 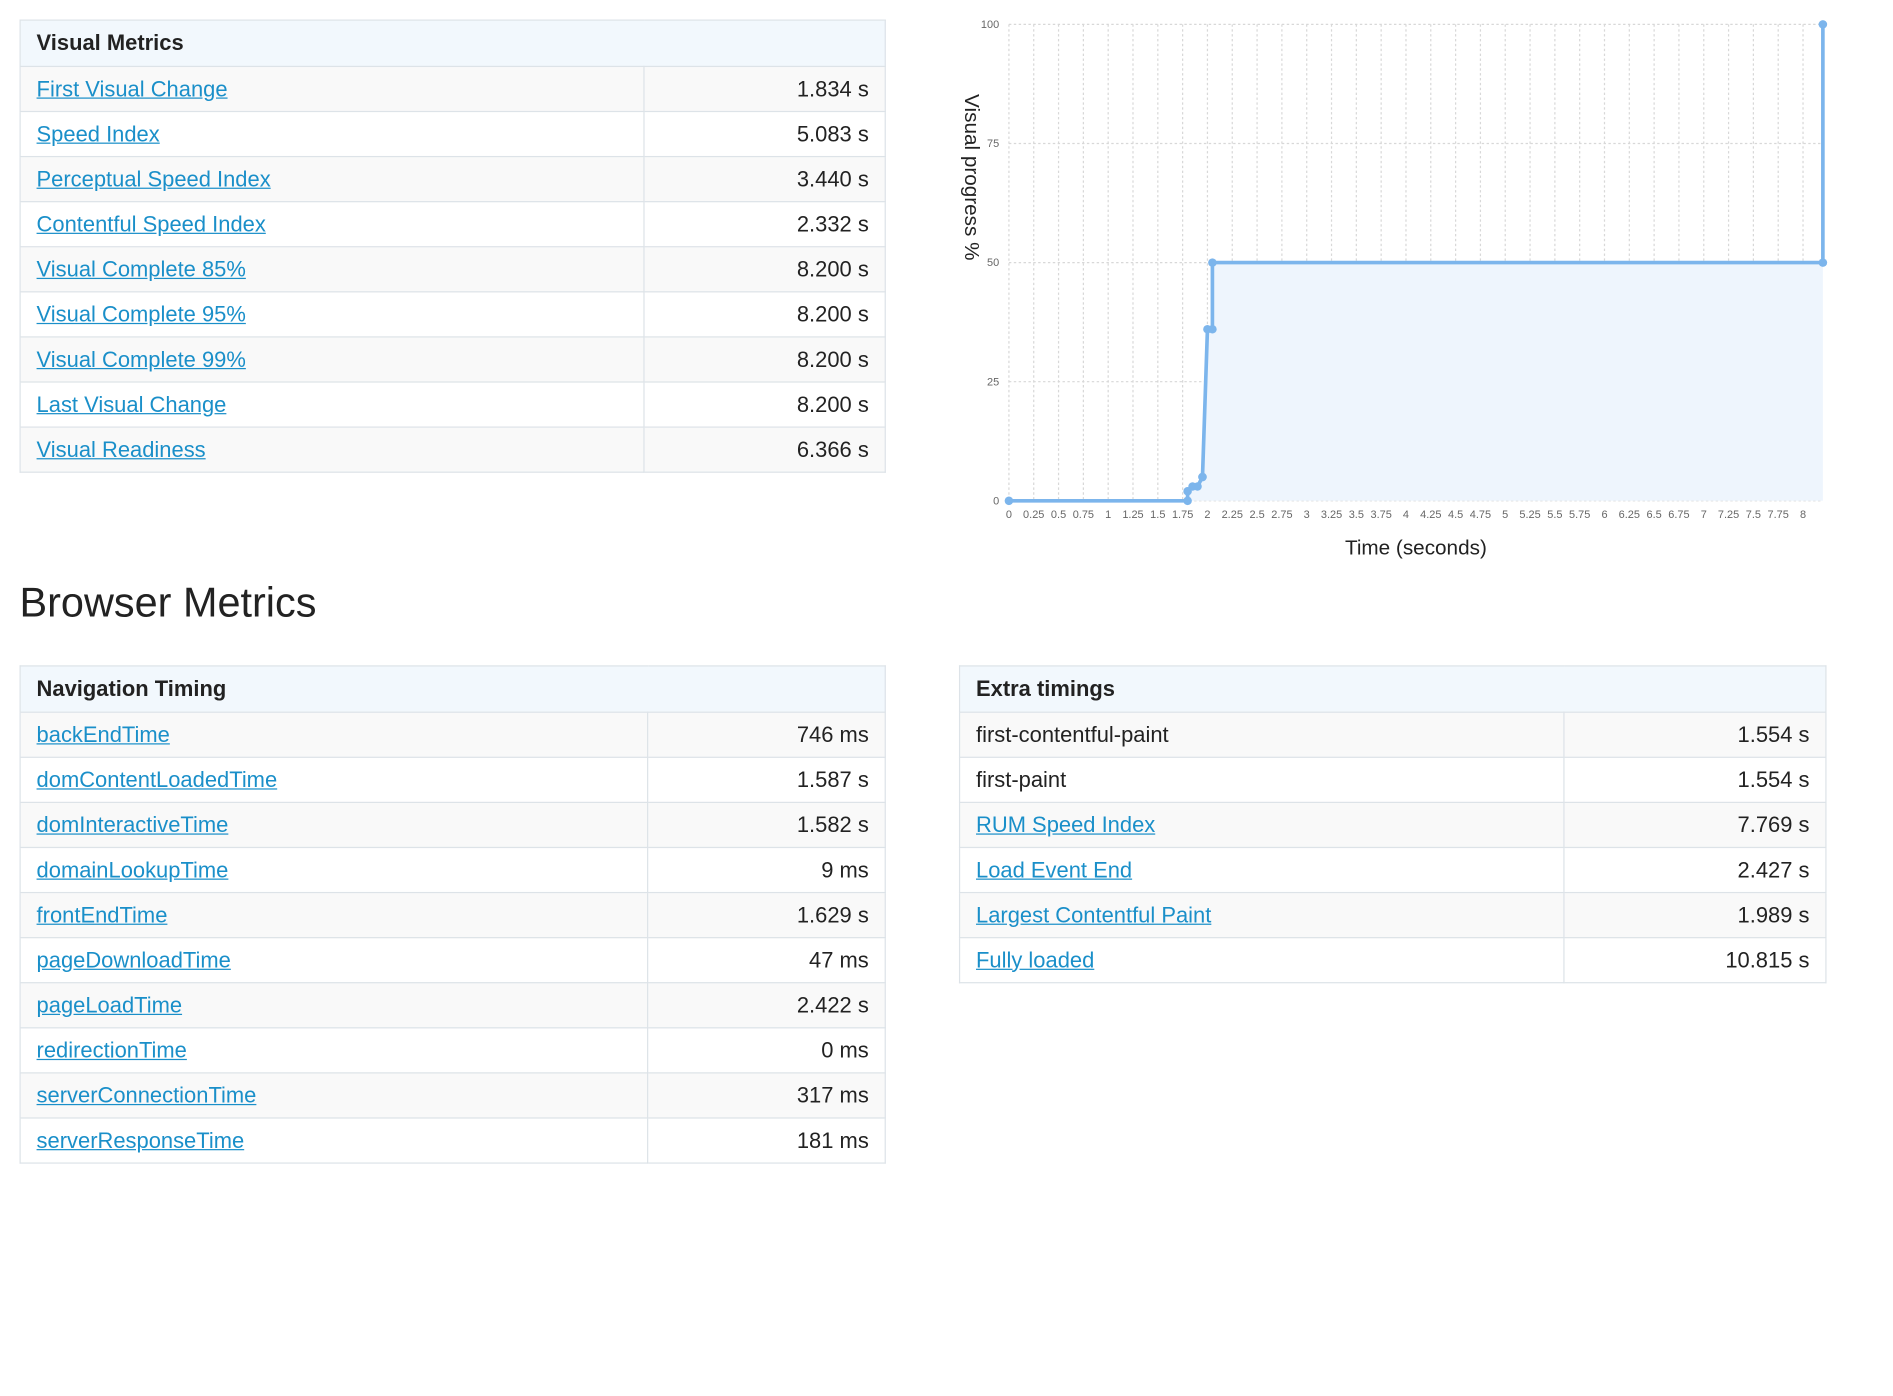 I want to click on metric-label-cell: Visual Complete 85%, so click(x=332, y=269).